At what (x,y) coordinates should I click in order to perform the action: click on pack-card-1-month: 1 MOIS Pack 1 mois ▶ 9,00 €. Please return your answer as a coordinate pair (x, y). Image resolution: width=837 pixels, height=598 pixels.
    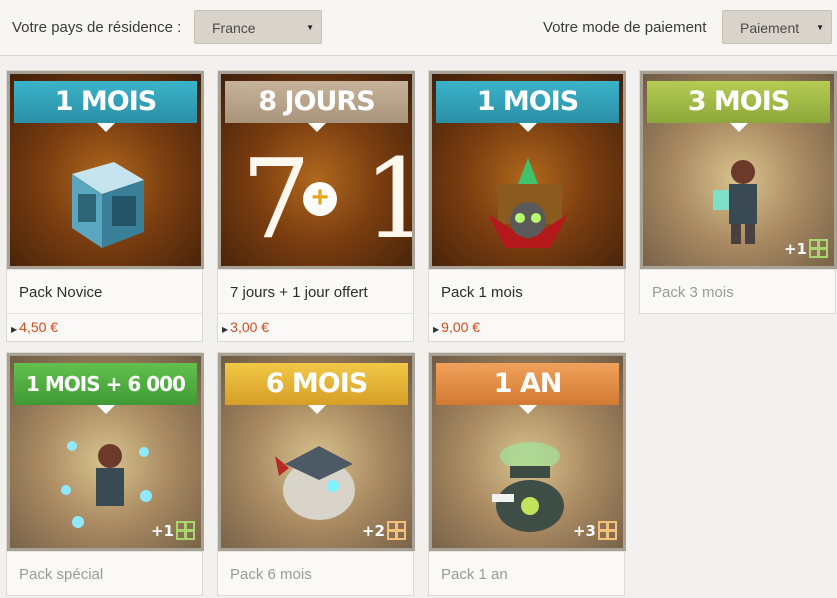
    Looking at the image, I should click on (527, 206).